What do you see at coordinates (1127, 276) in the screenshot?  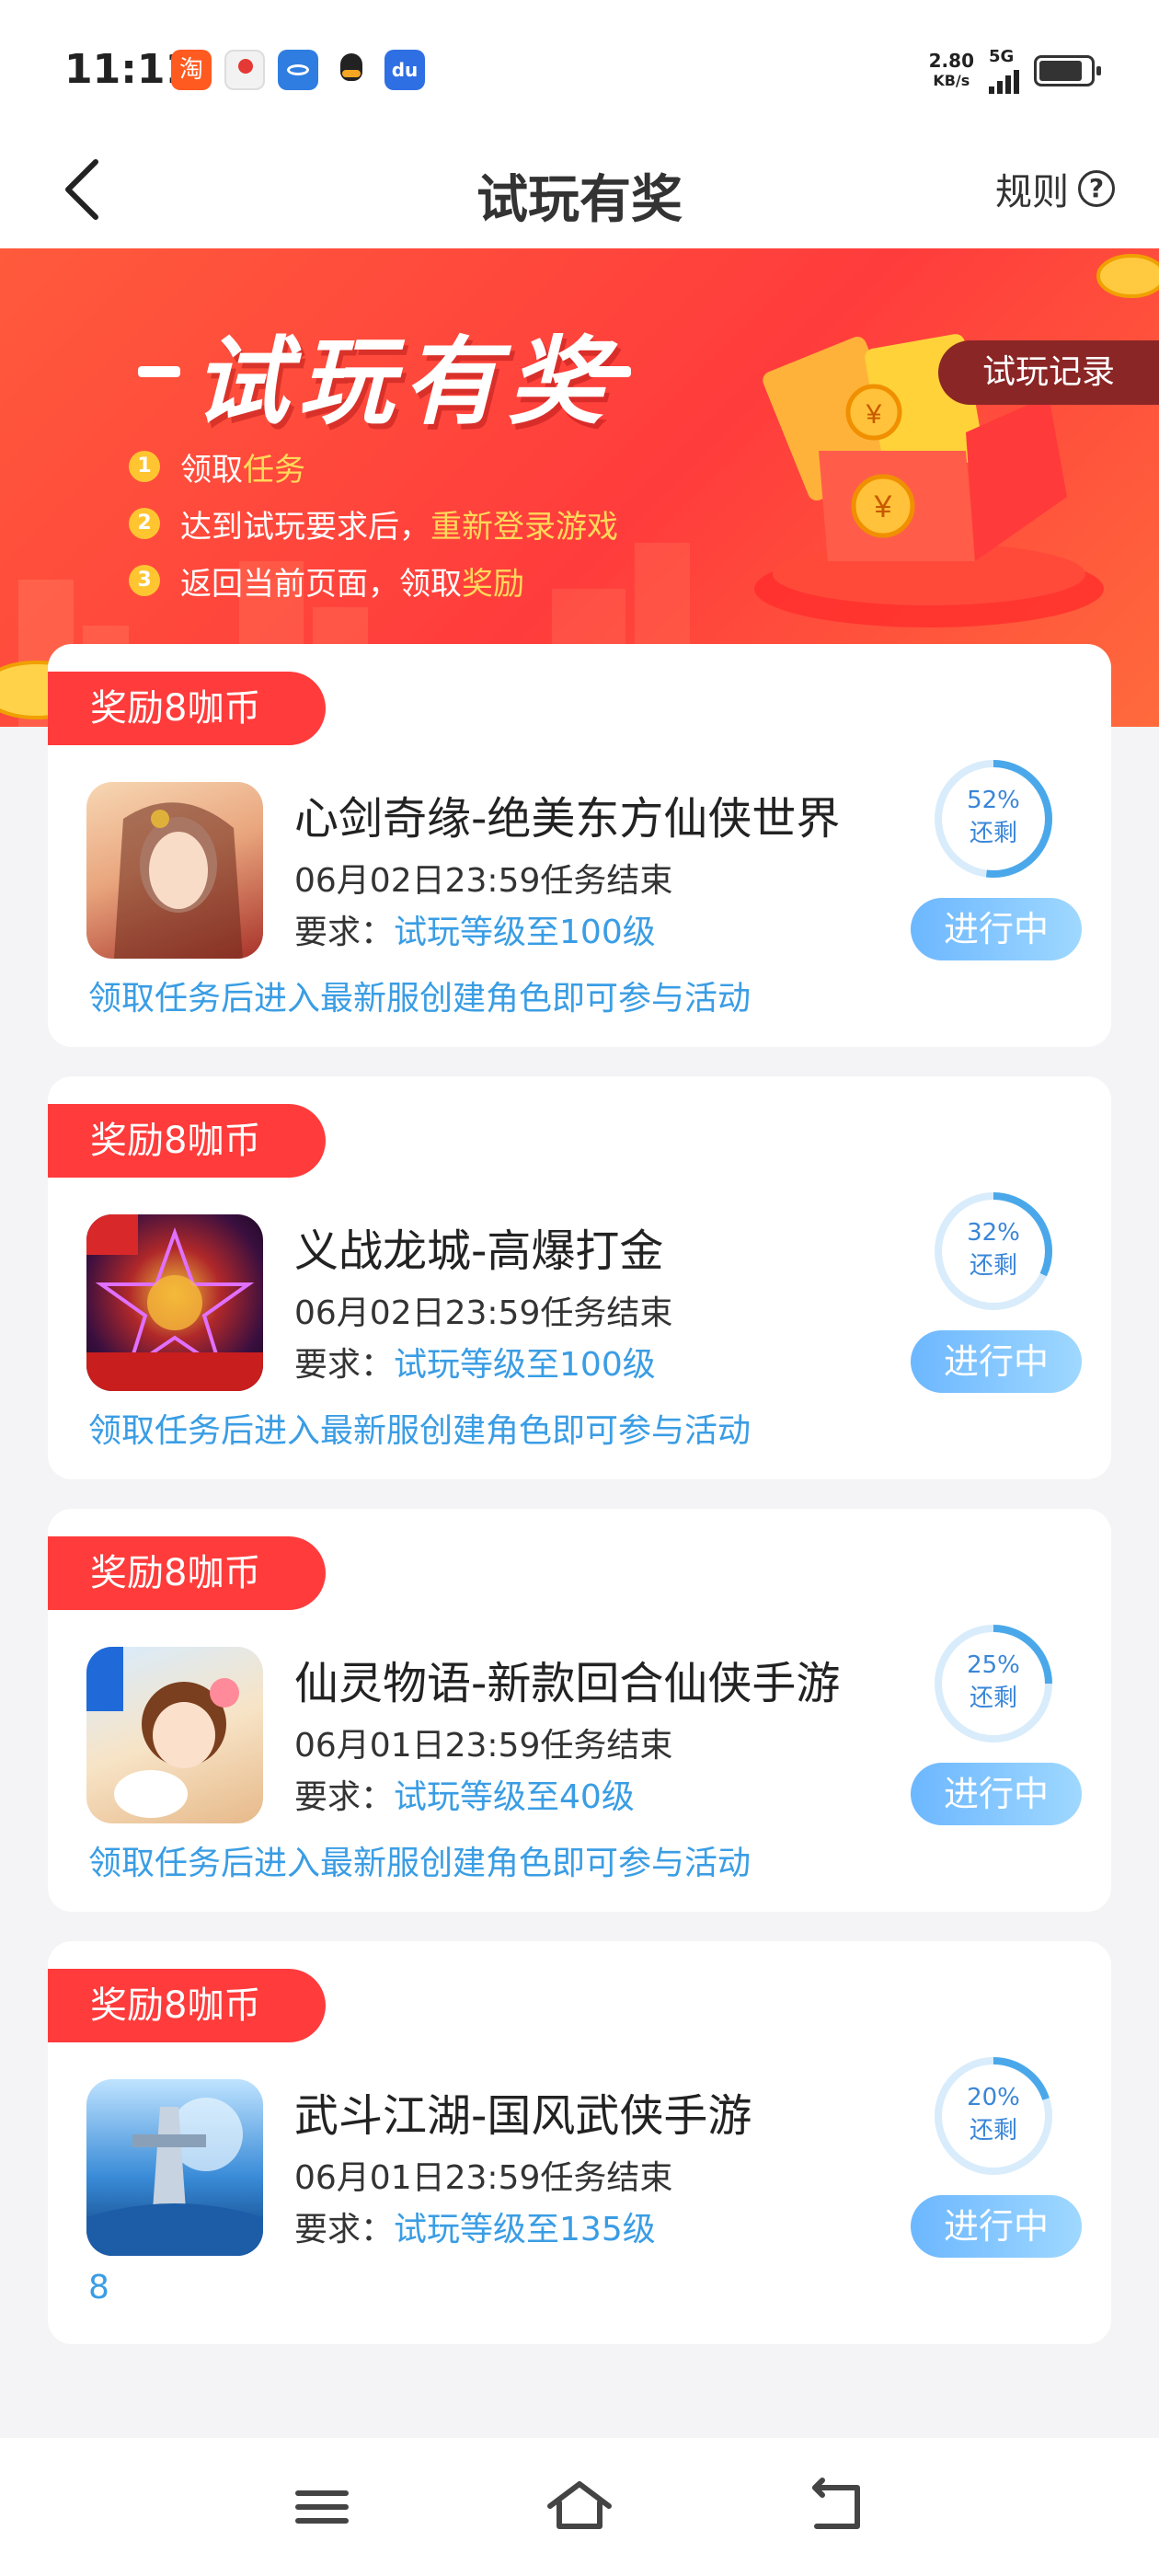 I see `coin-decoration` at bounding box center [1127, 276].